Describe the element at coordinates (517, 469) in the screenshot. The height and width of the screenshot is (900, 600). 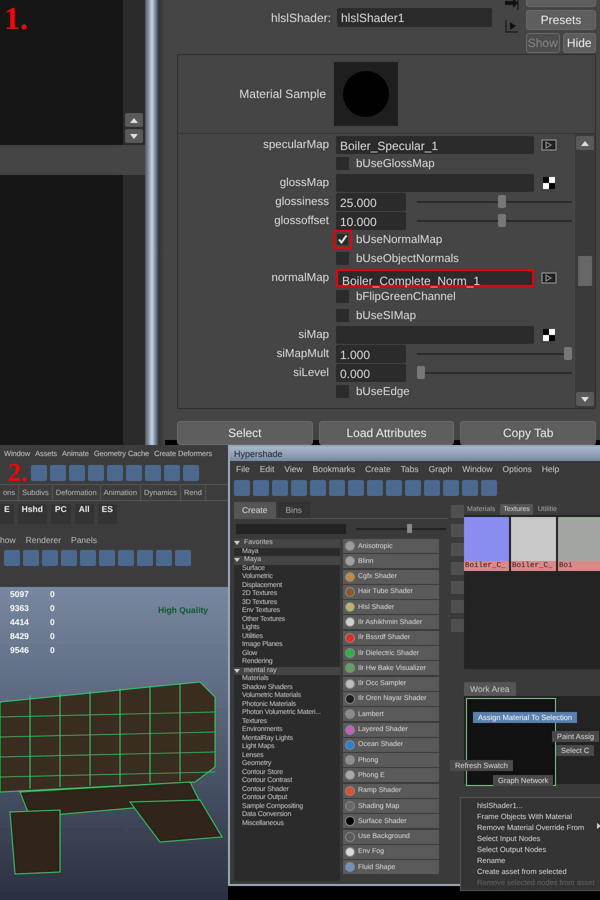
I see `menu-item: Options` at that location.